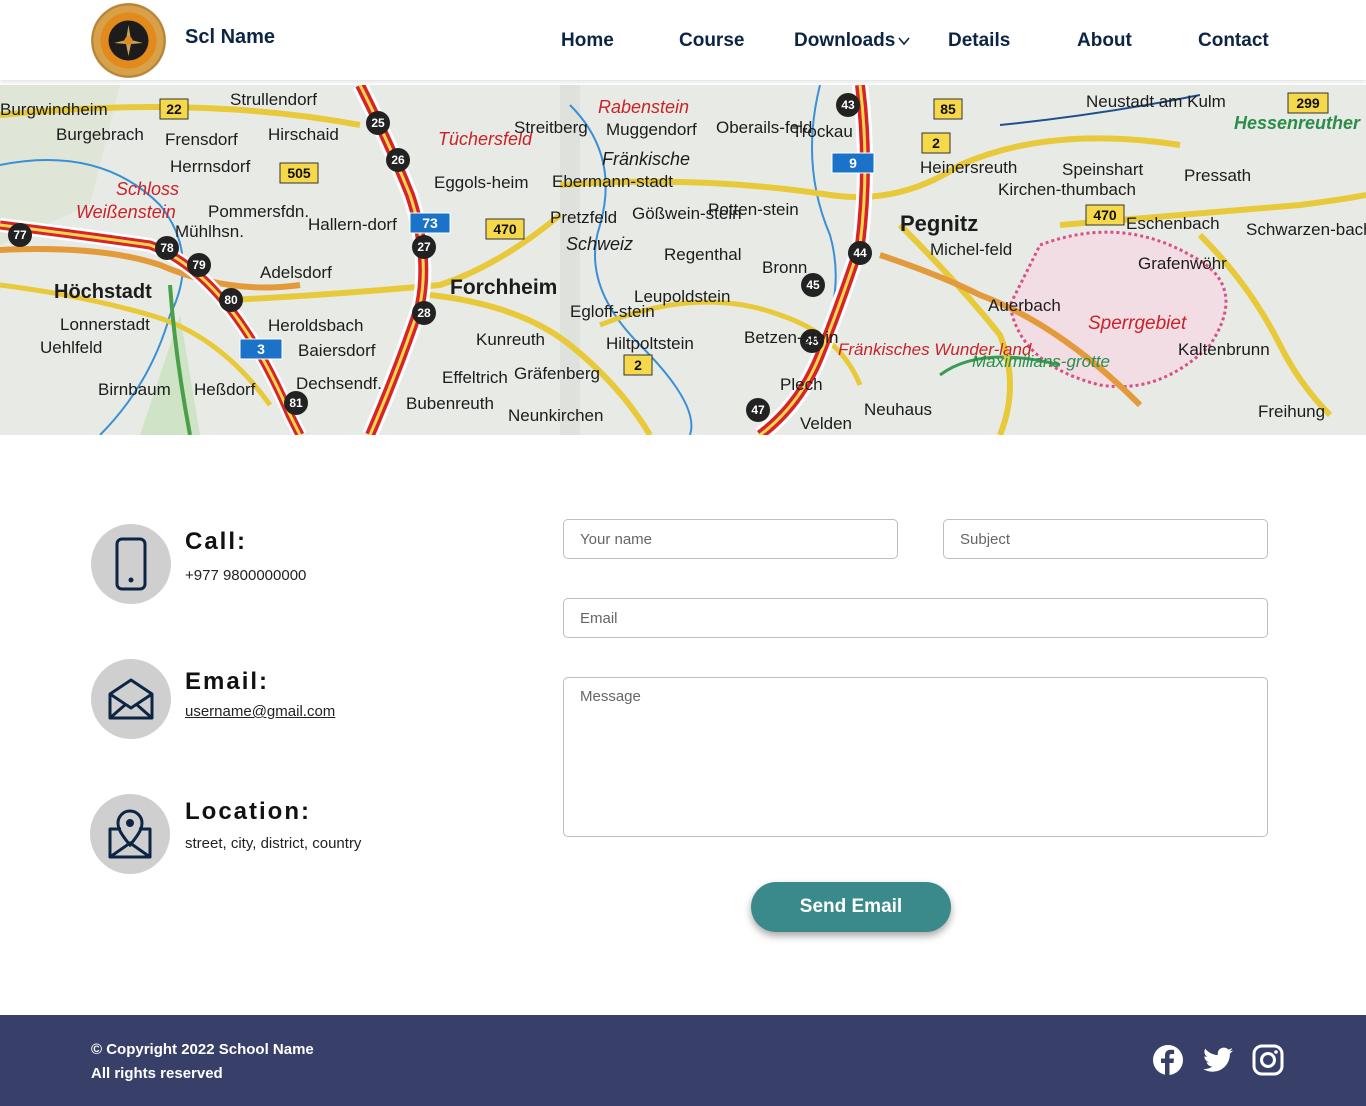 This screenshot has height=1106, width=1366. What do you see at coordinates (248, 811) in the screenshot?
I see `location-title: Location:` at bounding box center [248, 811].